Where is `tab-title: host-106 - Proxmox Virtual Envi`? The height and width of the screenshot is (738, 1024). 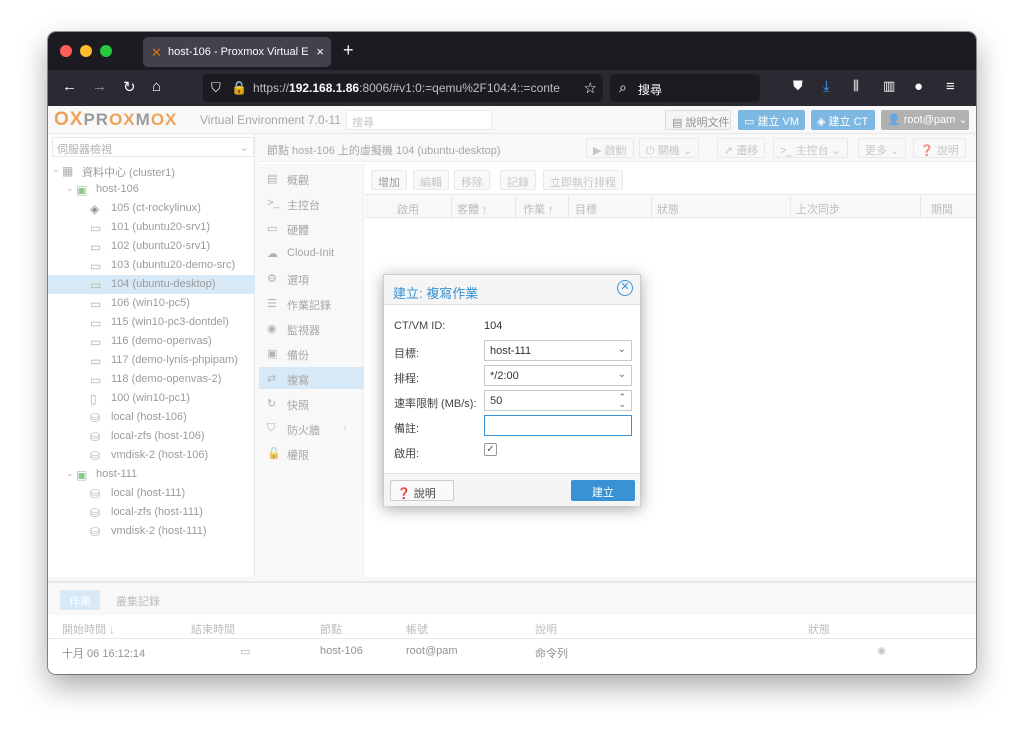
tab-title: host-106 - Proxmox Virtual Envi is located at coordinates (238, 52).